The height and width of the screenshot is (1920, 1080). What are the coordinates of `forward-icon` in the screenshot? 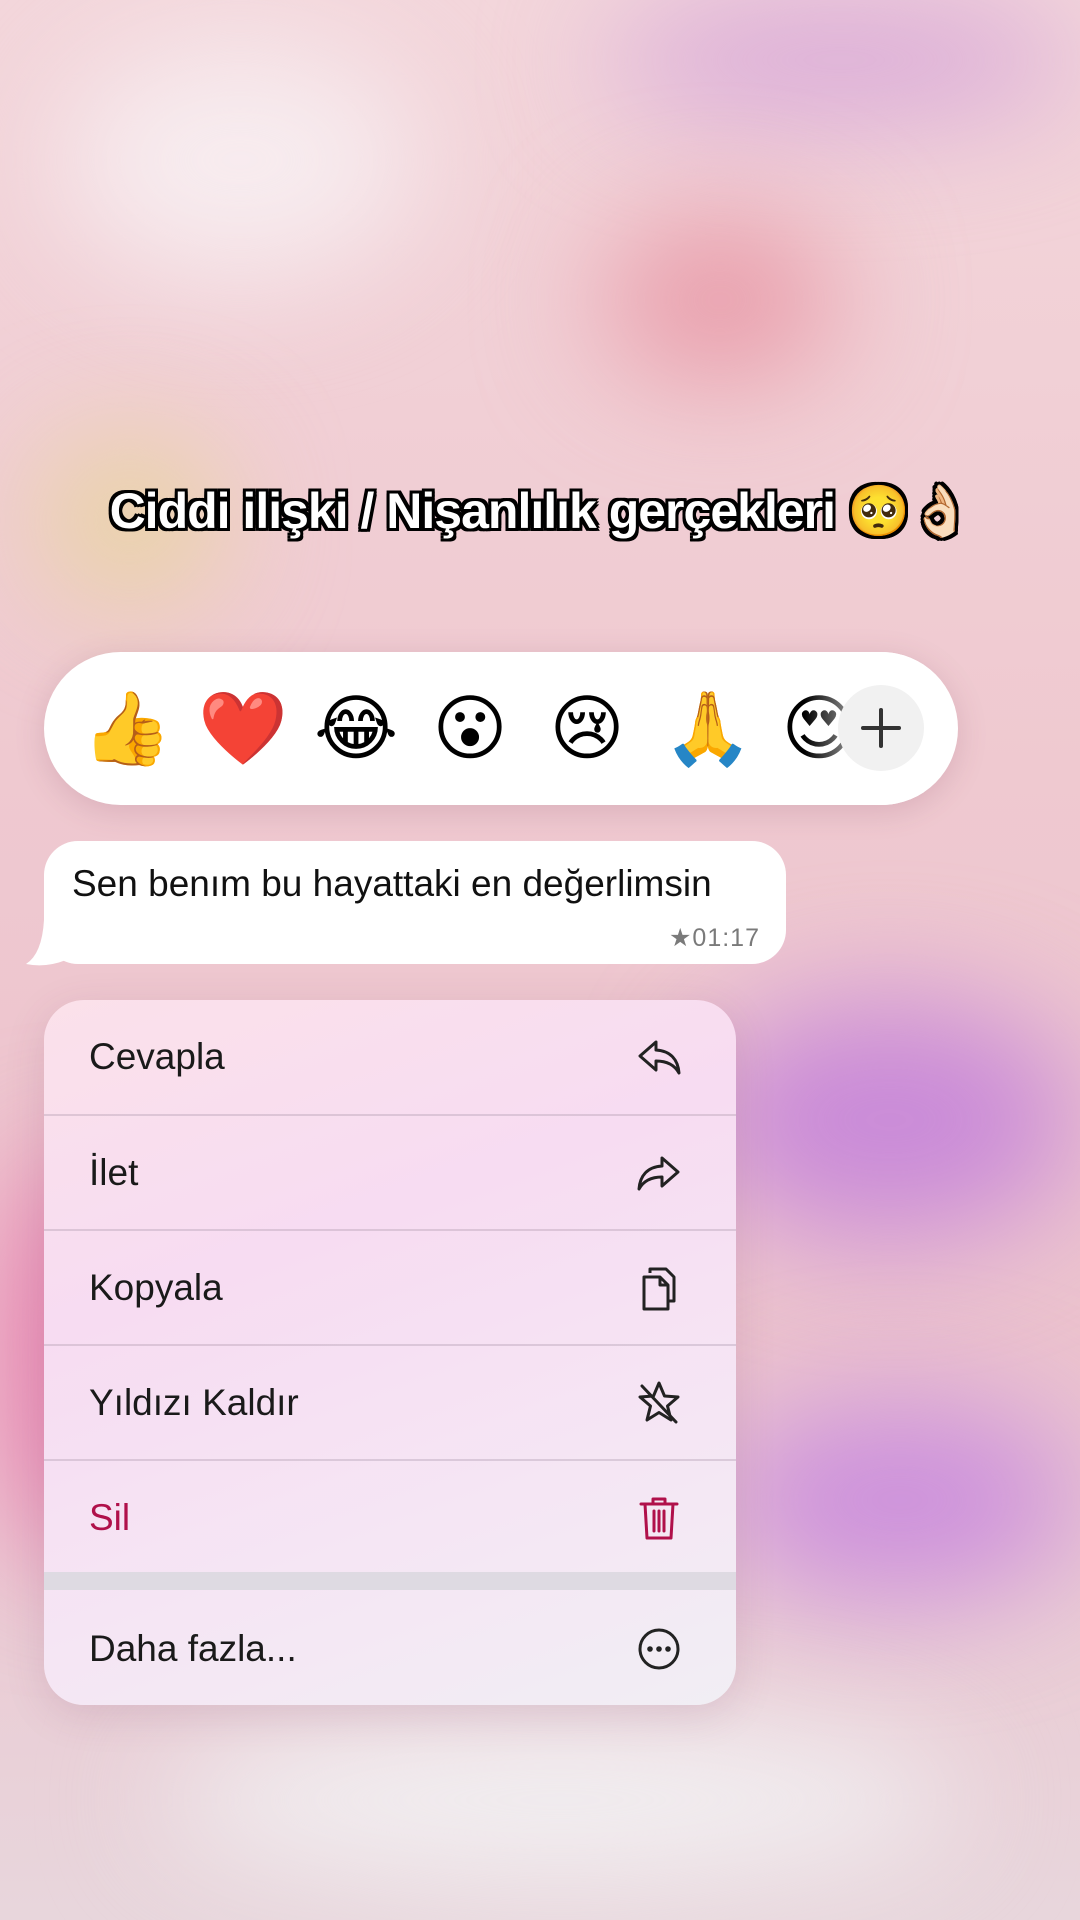 It's located at (658, 1173).